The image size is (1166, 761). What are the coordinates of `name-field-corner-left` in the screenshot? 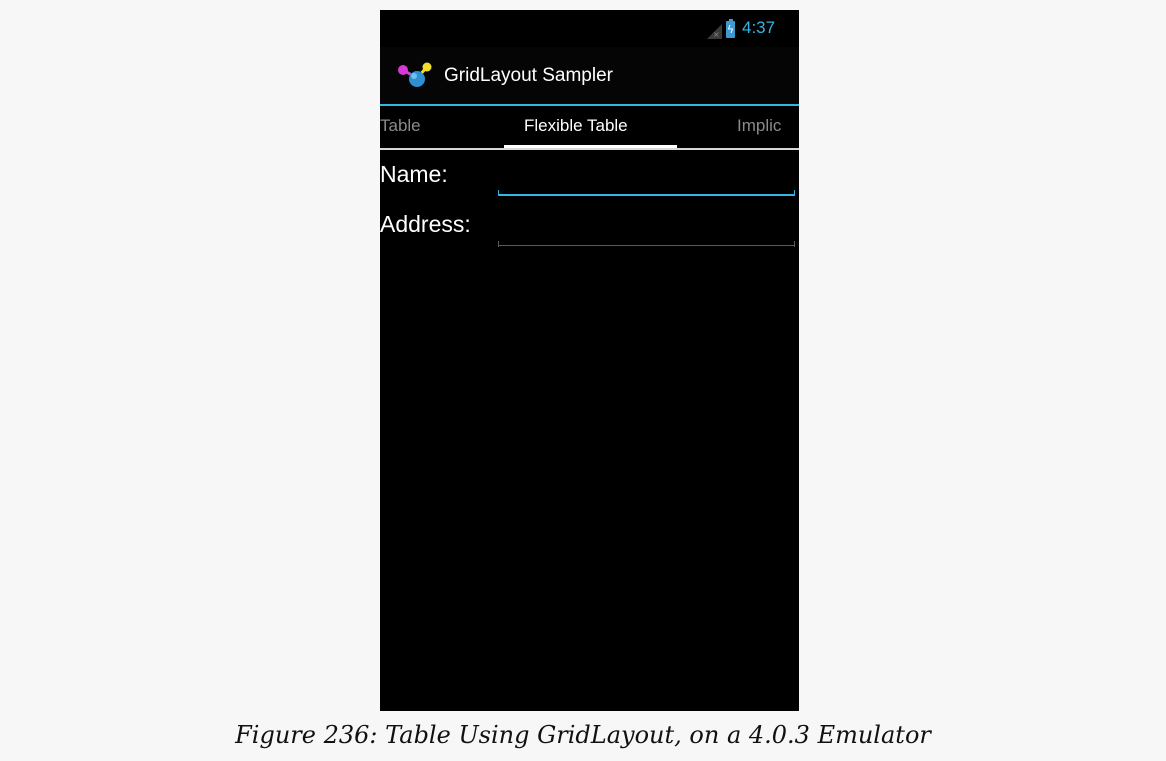 It's located at (498, 193).